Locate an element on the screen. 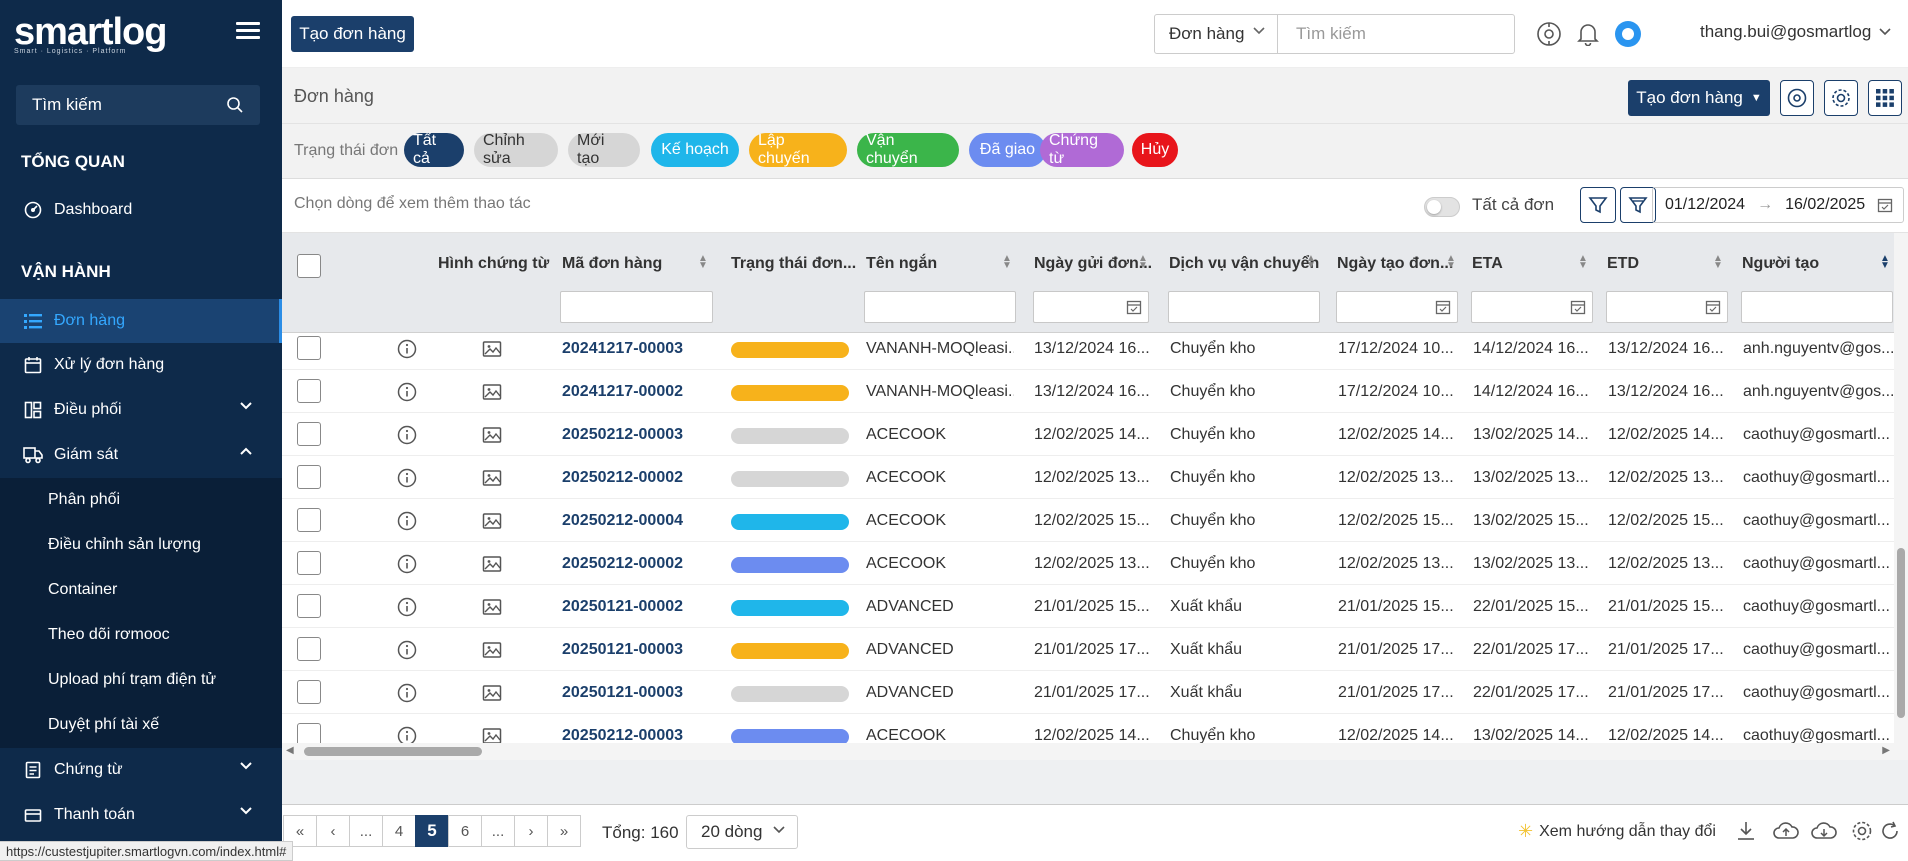  col-creator: Người tạo is located at coordinates (1780, 264).